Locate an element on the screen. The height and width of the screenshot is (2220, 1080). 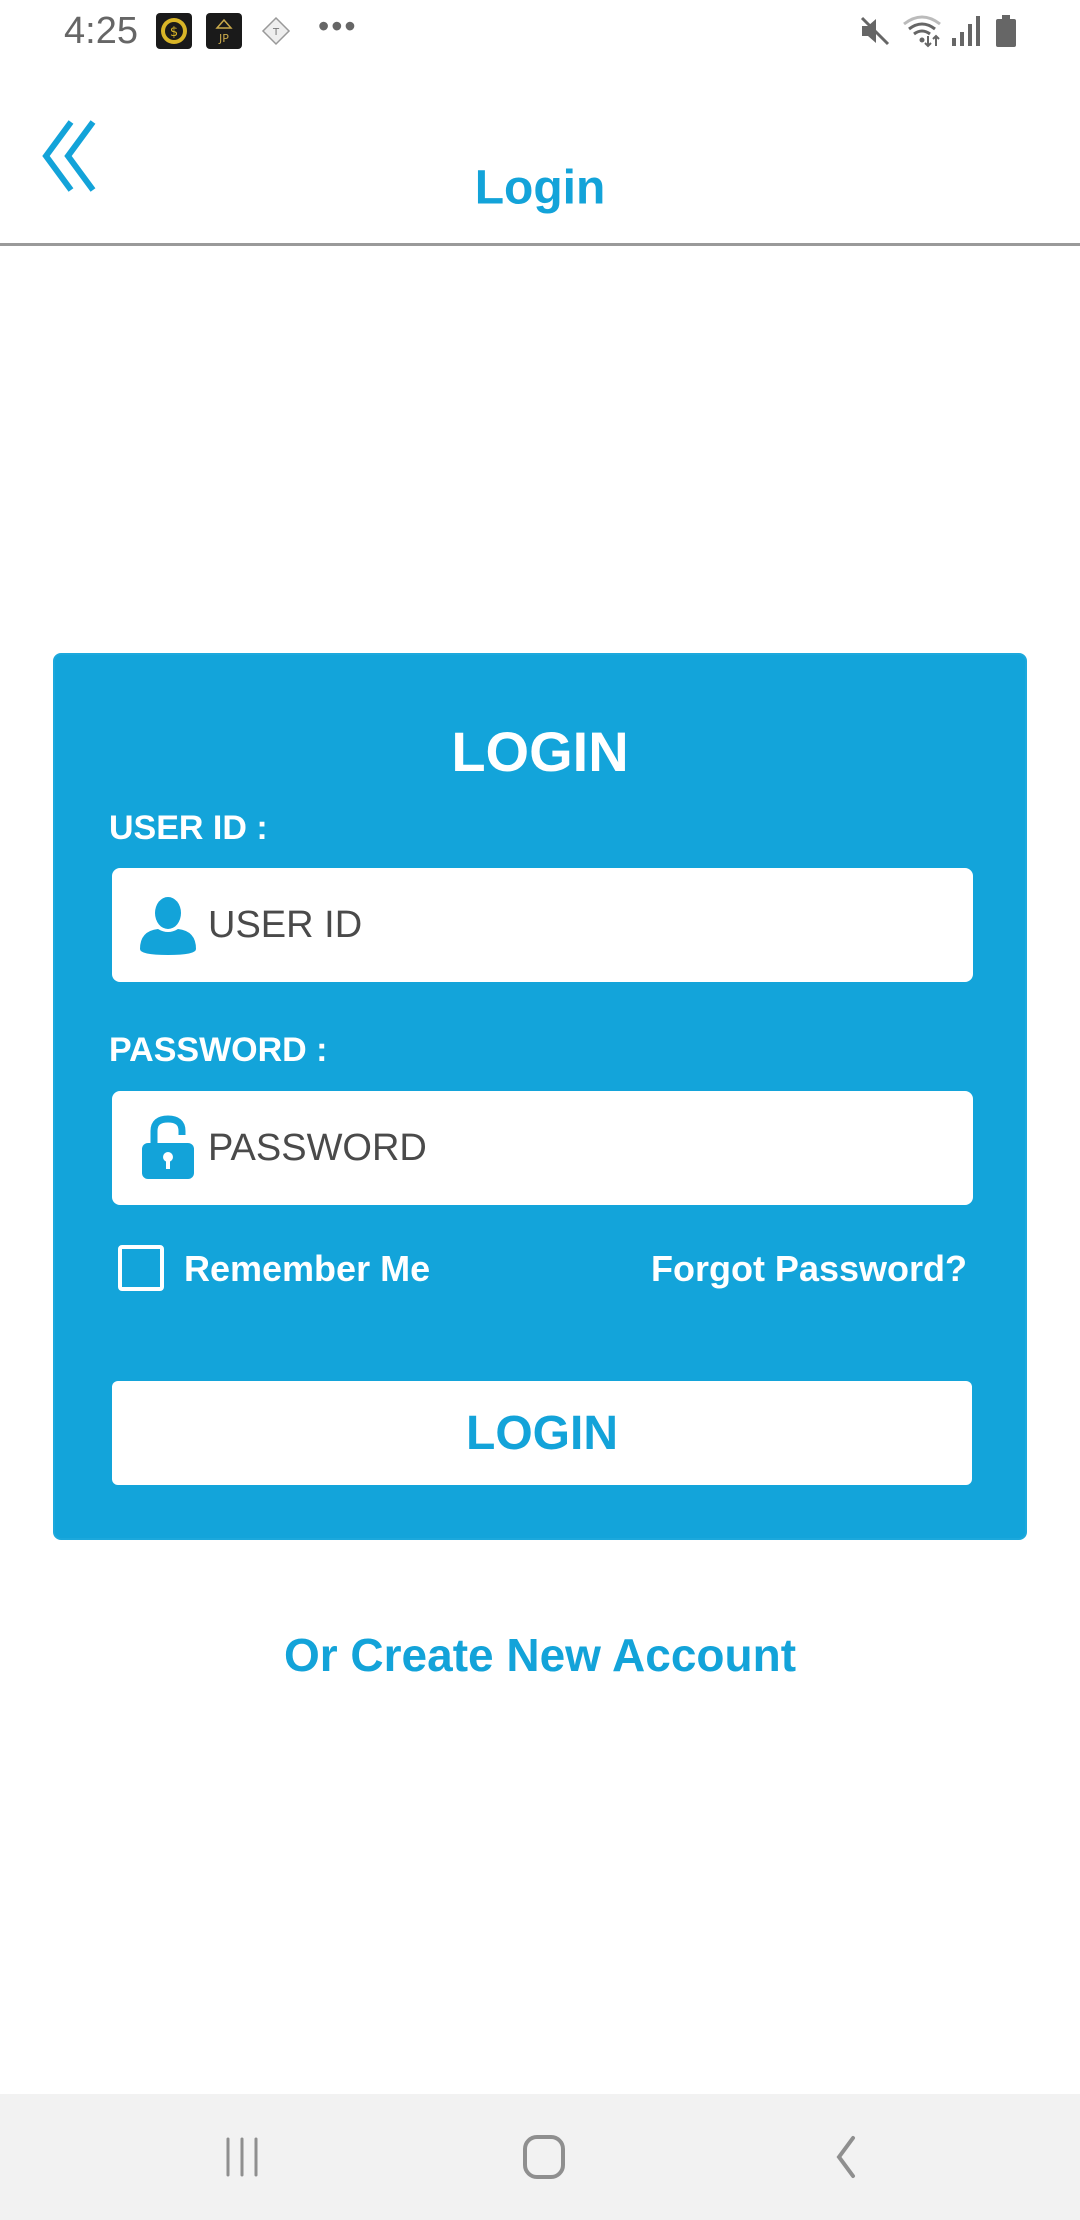
remember-me-checkbox is located at coordinates (141, 1268).